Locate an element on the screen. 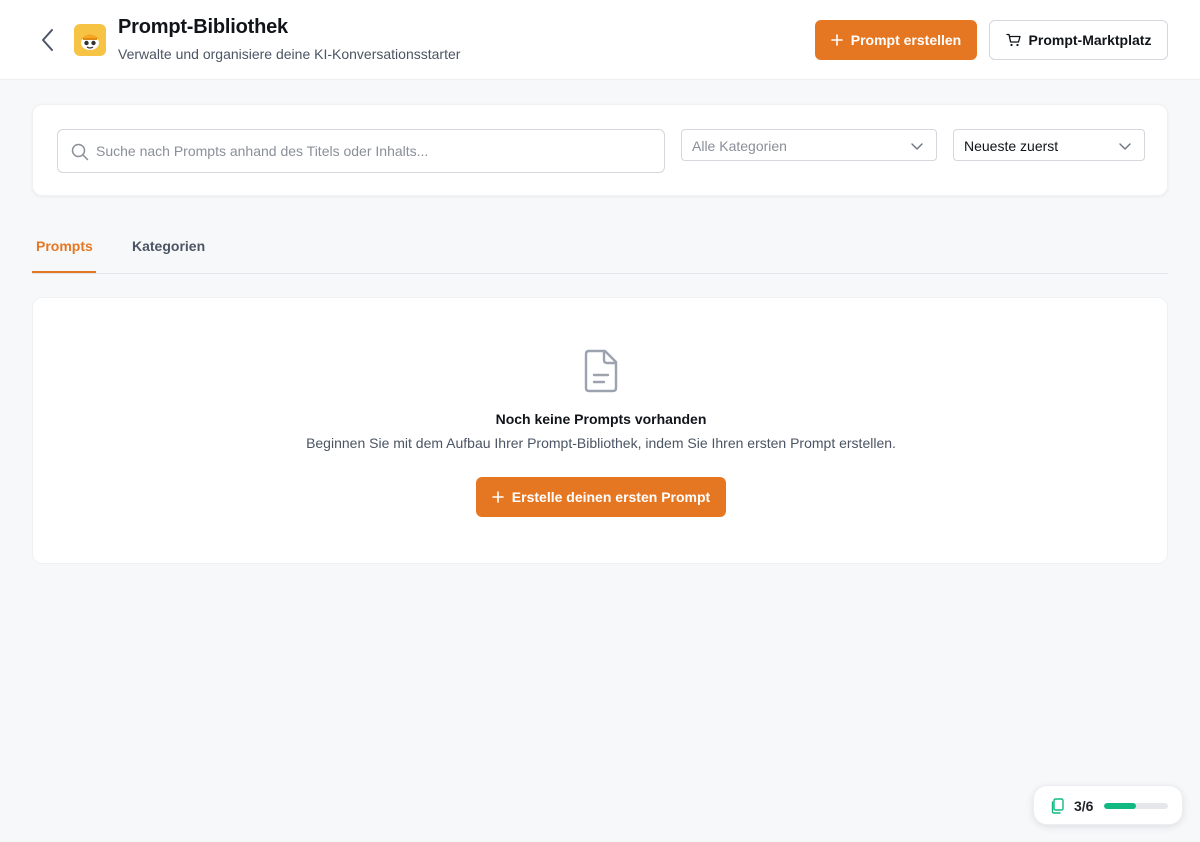 This screenshot has width=1200, height=842. search-input is located at coordinates (376, 151).